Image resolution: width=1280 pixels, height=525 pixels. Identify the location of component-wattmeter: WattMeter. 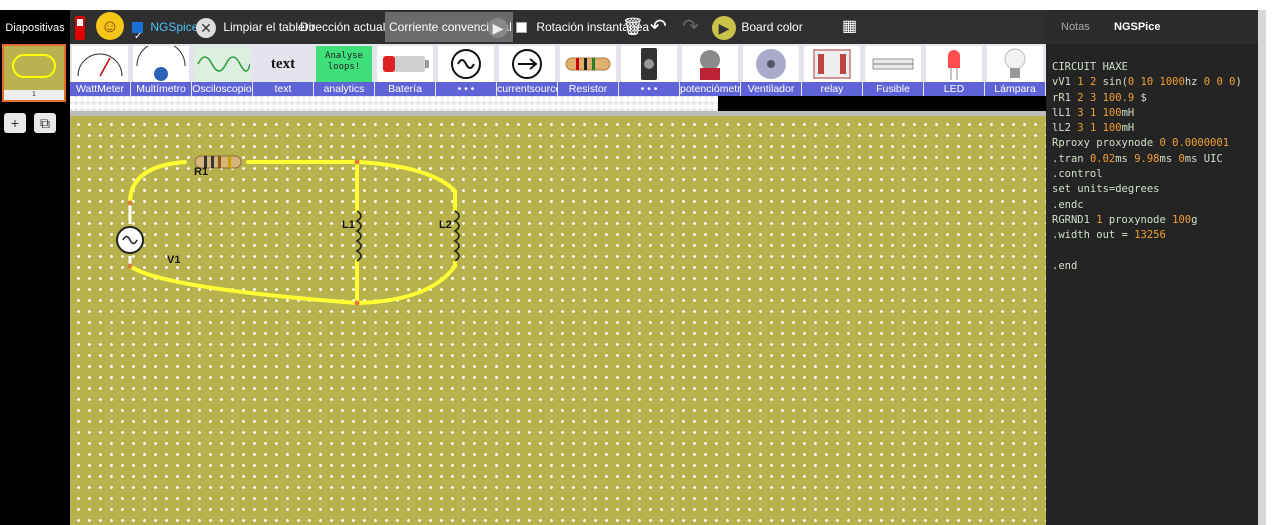
(100, 70).